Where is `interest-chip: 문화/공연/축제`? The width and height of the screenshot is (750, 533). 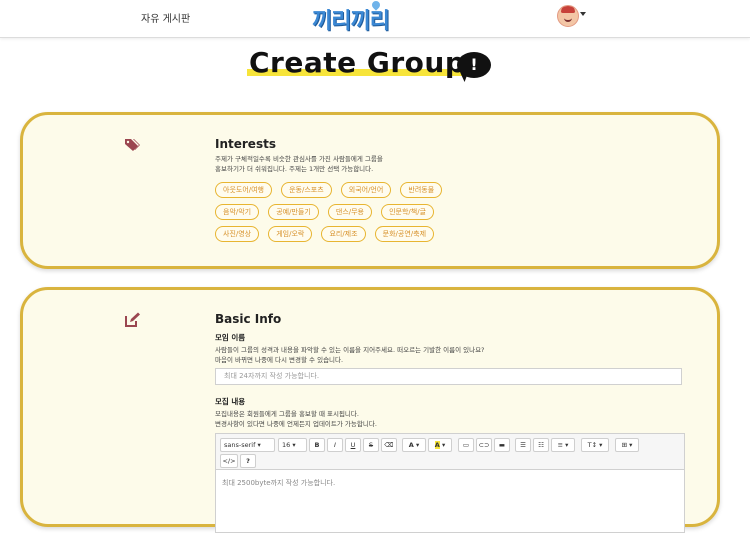
interest-chip: 문화/공연/축제 is located at coordinates (404, 234).